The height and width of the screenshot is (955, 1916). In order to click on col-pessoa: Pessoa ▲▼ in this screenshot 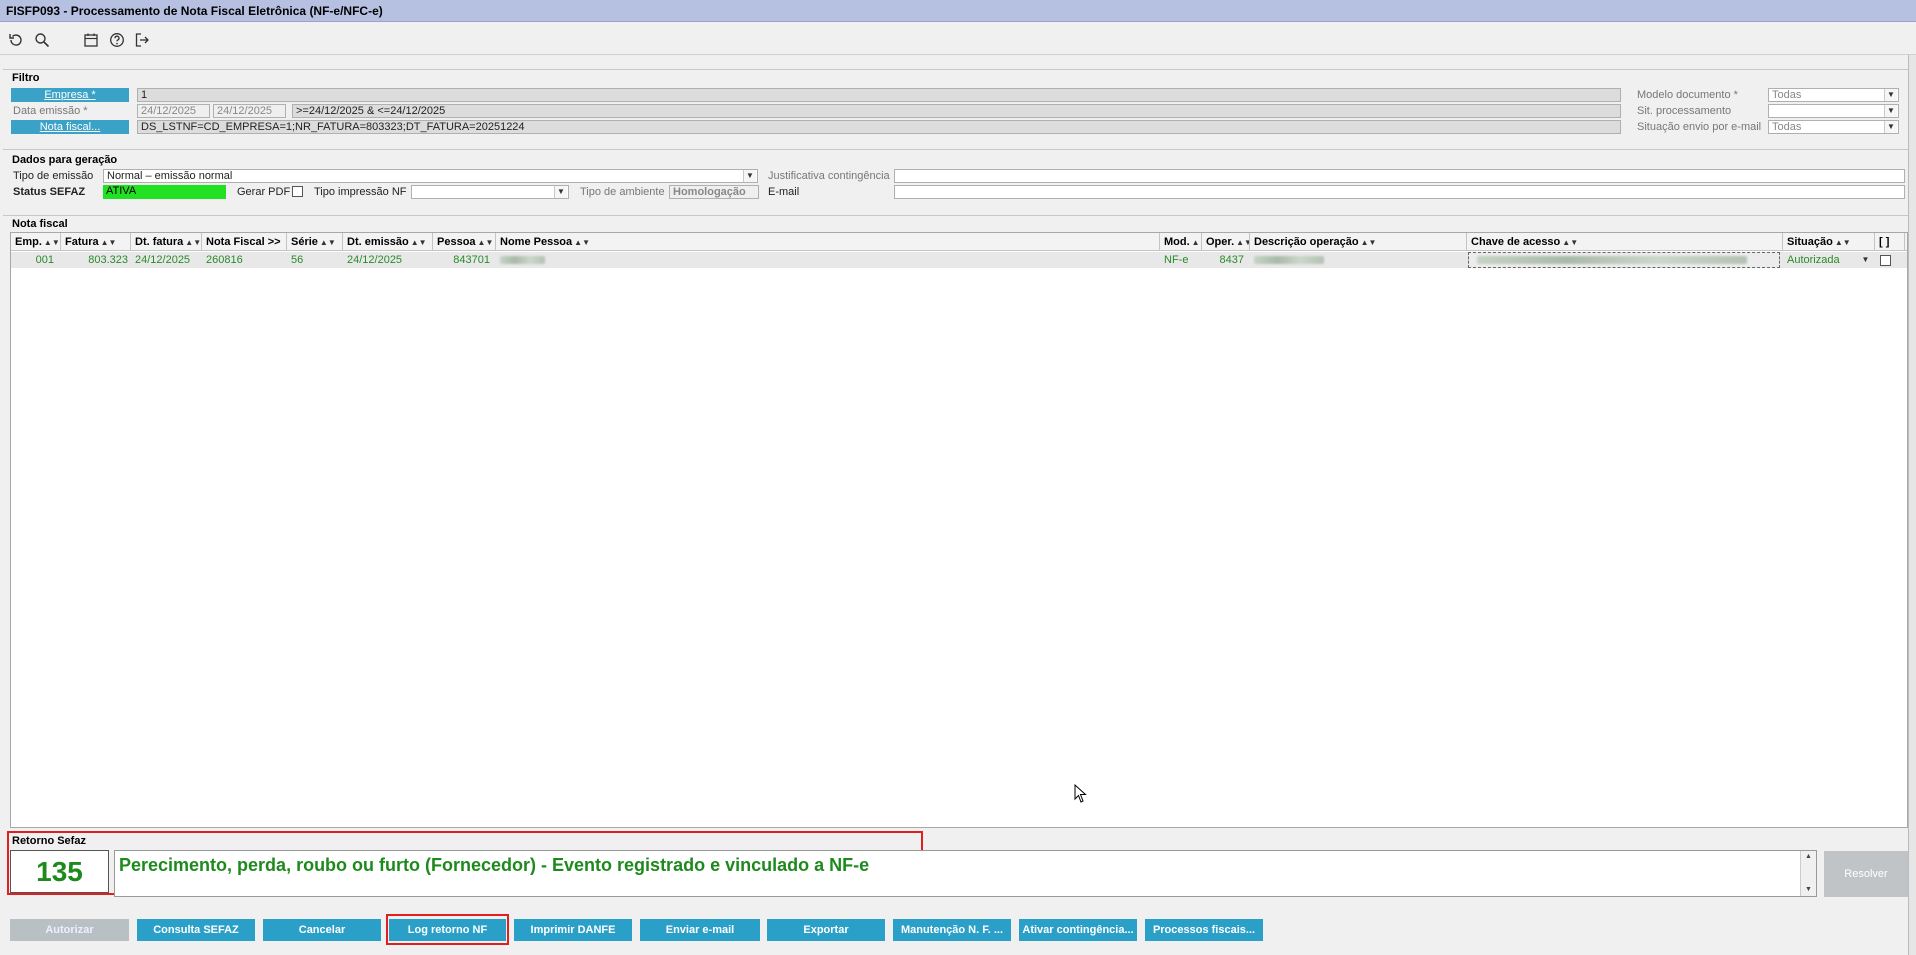, I will do `click(464, 242)`.